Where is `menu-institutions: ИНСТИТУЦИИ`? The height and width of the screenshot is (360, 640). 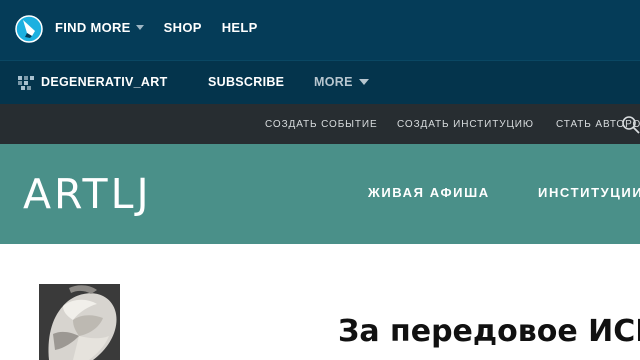 menu-institutions: ИНСТИТУЦИИ is located at coordinates (589, 192).